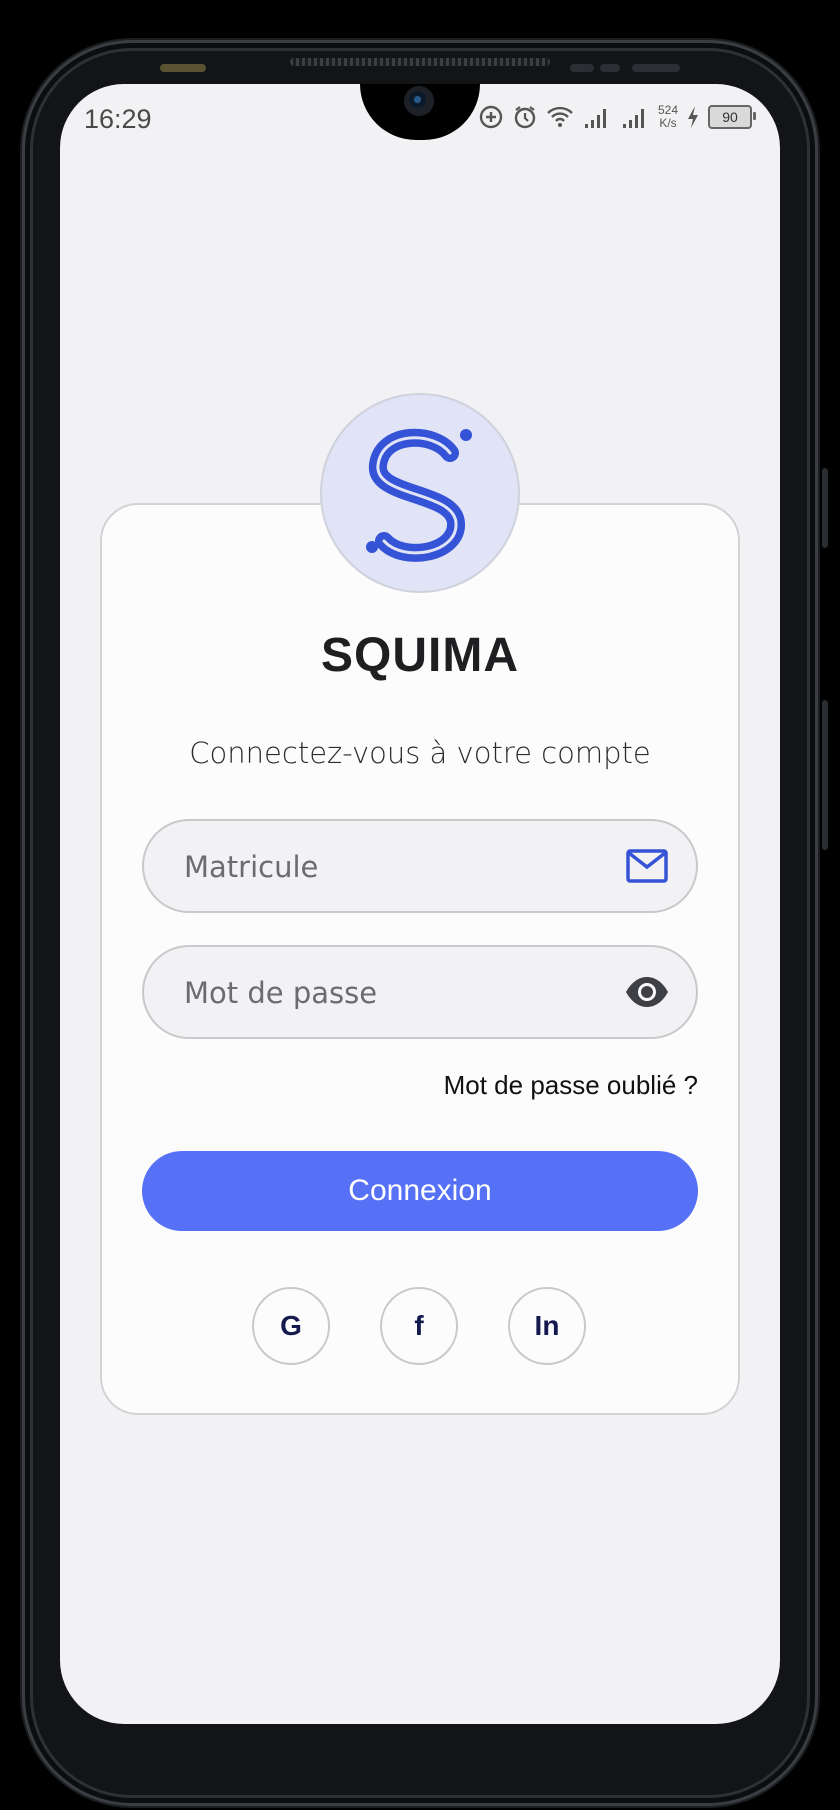 This screenshot has height=1810, width=840. What do you see at coordinates (525, 117) in the screenshot?
I see `alarm-icon` at bounding box center [525, 117].